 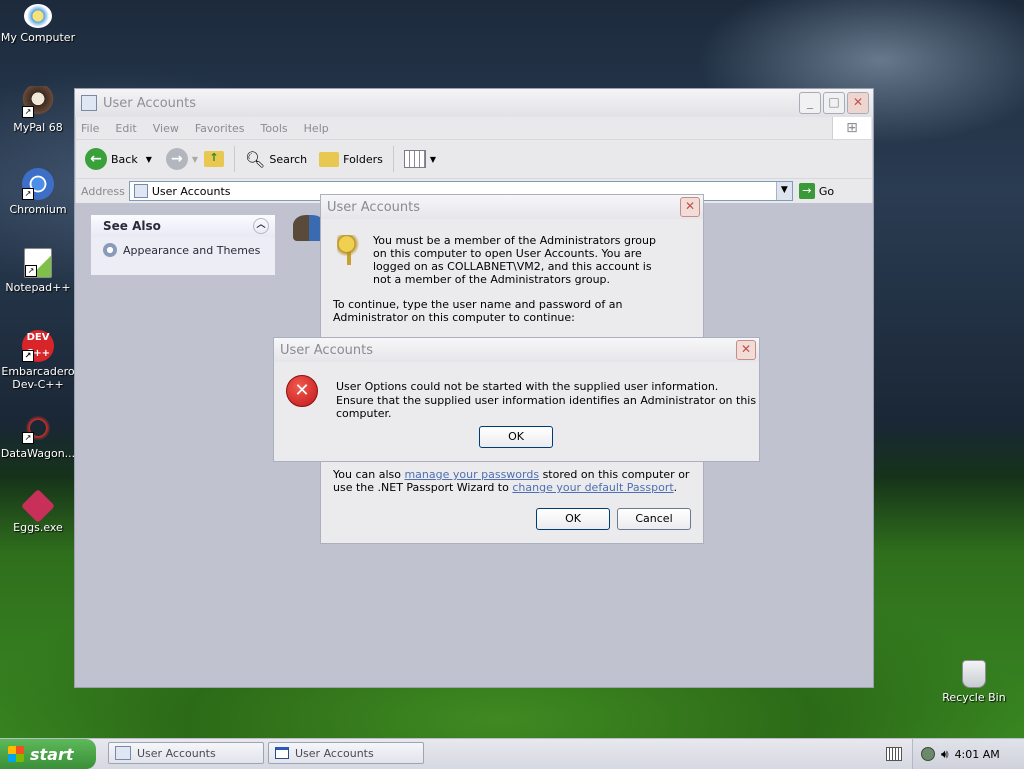 I want to click on forward-button: → ▼, so click(x=181, y=159).